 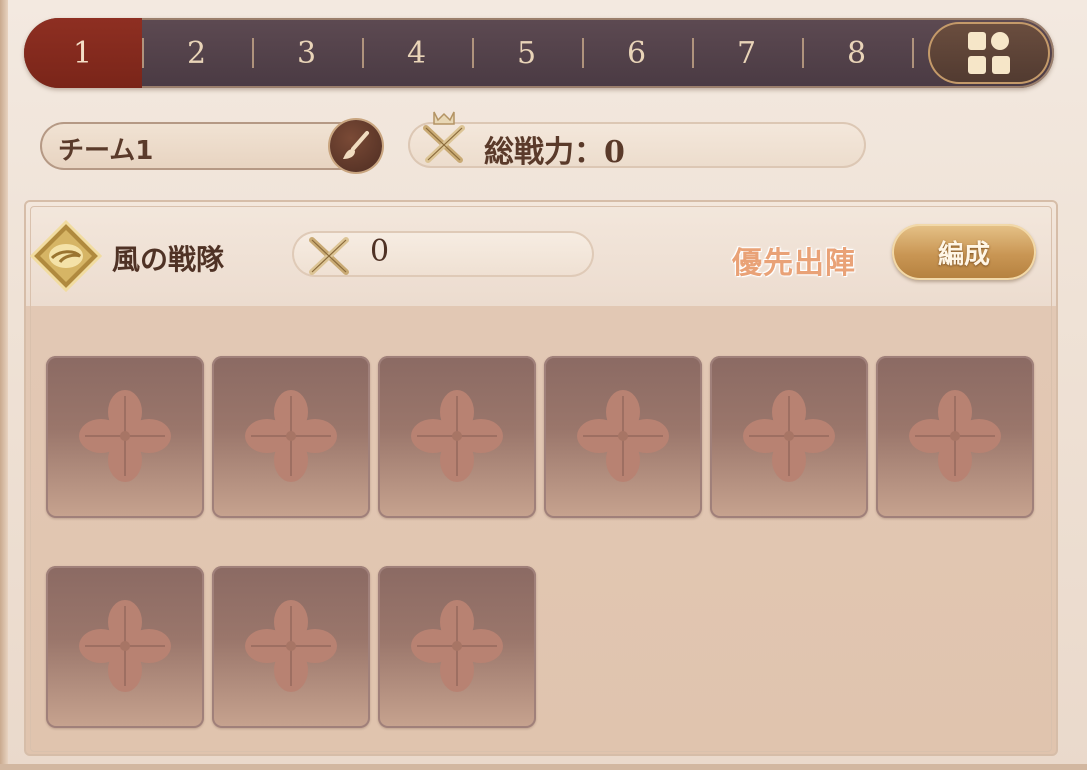 What do you see at coordinates (554, 152) in the screenshot?
I see `total-power-label: 総戦力：0` at bounding box center [554, 152].